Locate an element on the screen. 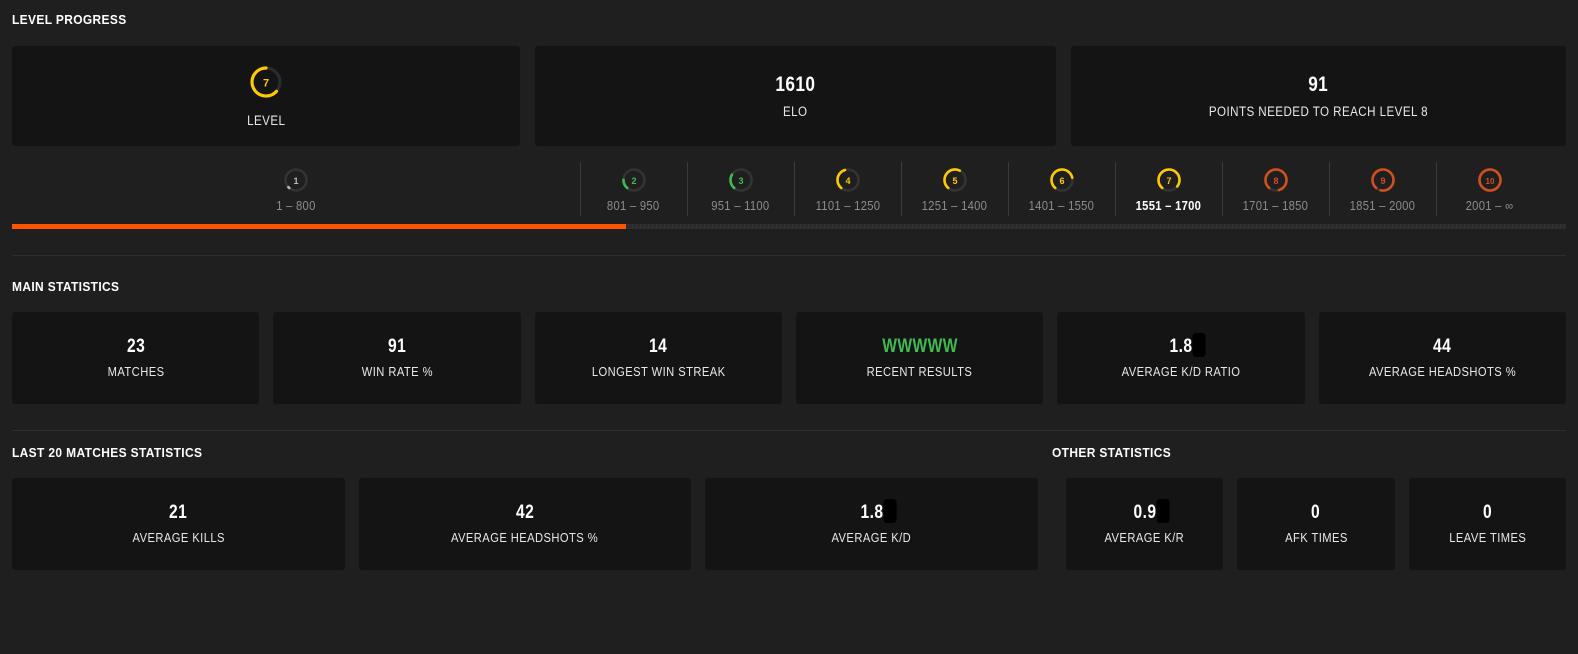 Image resolution: width=1578 pixels, height=654 pixels. level-progress-header: LEVEL PROGRESS is located at coordinates (789, 13).